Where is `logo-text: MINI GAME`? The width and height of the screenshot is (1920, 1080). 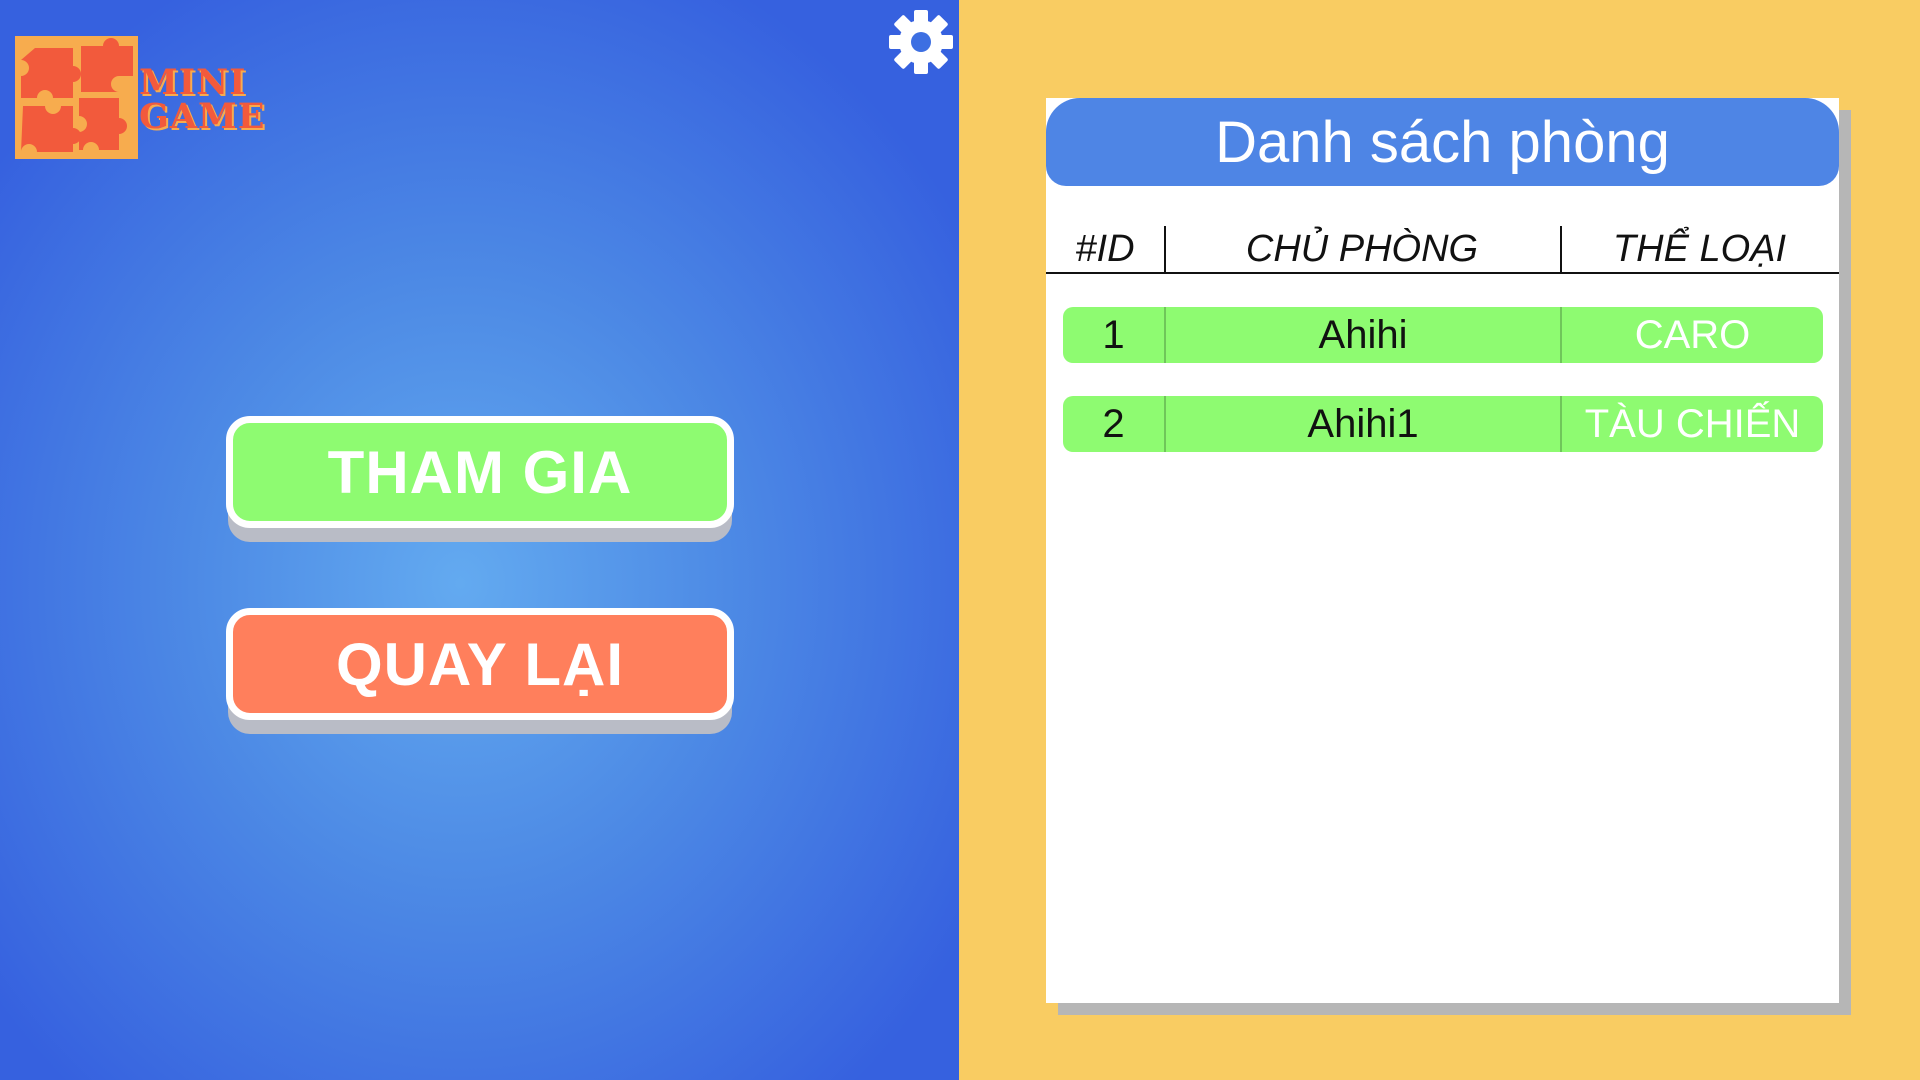 logo-text: MINI GAME is located at coordinates (202, 99).